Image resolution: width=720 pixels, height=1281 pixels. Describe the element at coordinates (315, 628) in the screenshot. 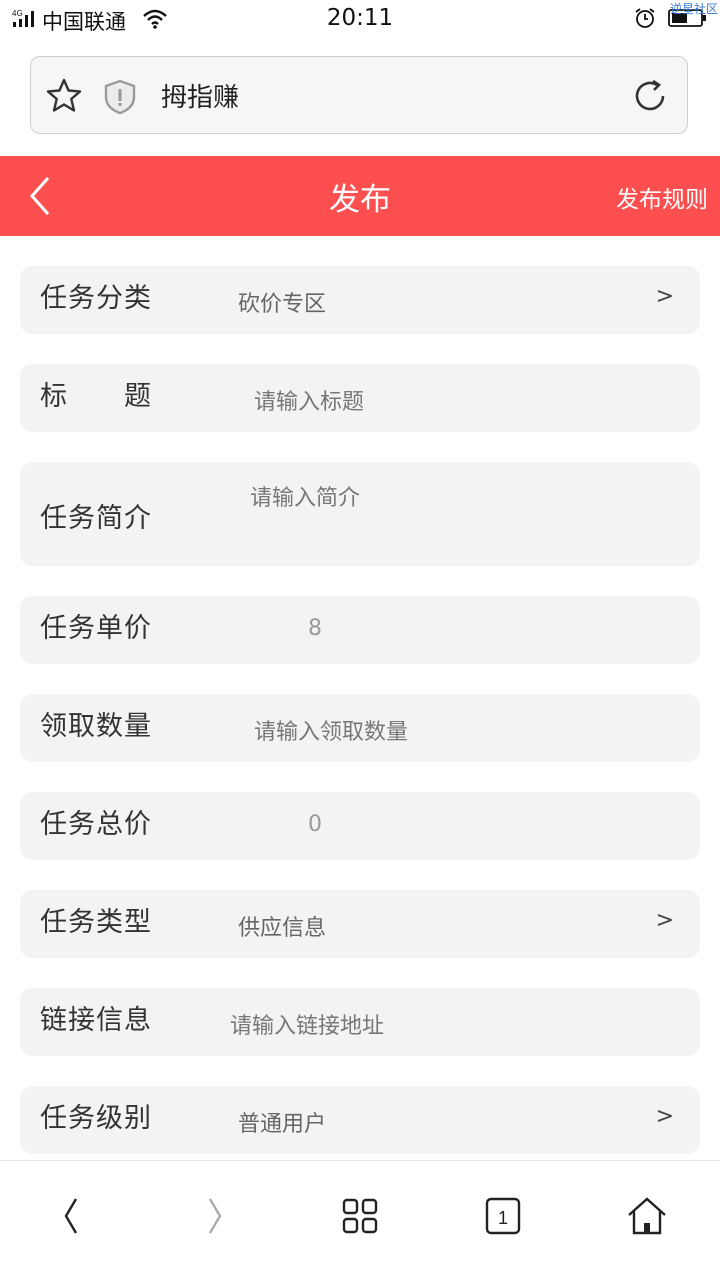

I see `unit-price-input: 8` at that location.